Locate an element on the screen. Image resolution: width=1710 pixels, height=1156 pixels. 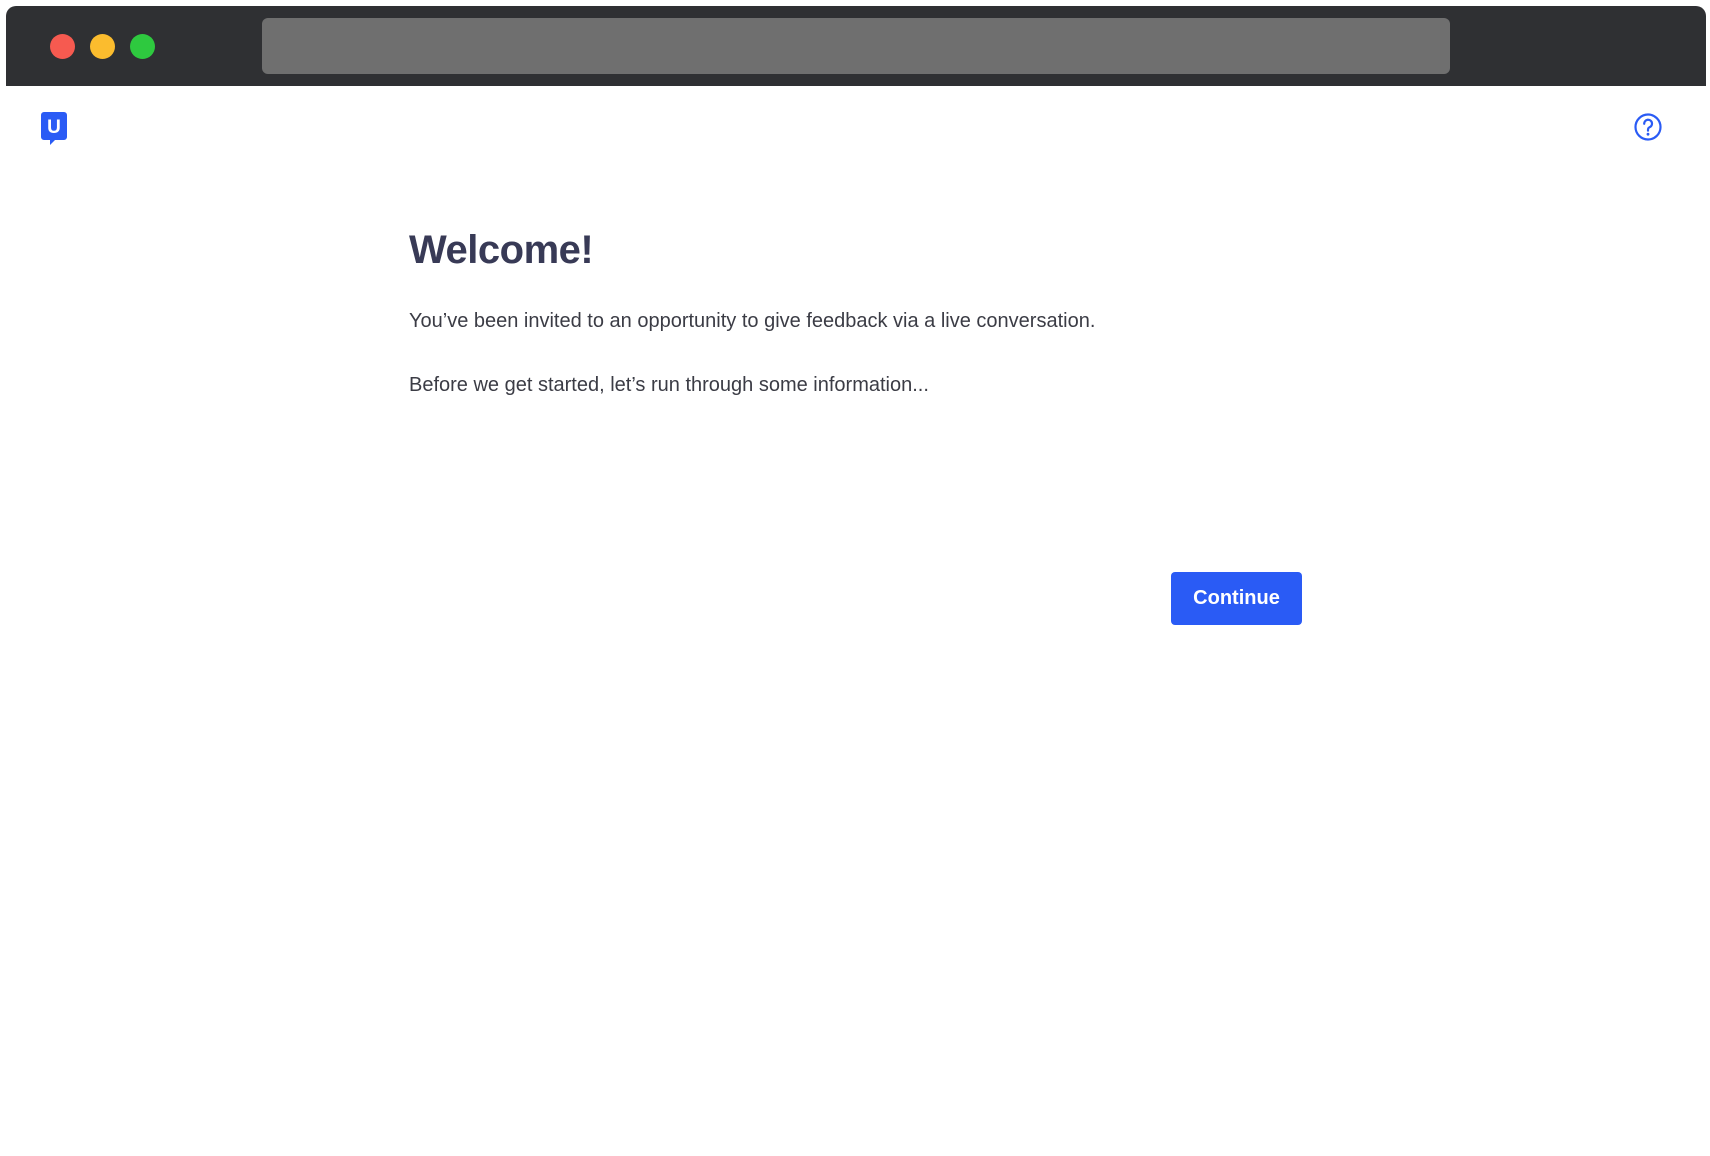
browser-titlebar is located at coordinates (856, 46).